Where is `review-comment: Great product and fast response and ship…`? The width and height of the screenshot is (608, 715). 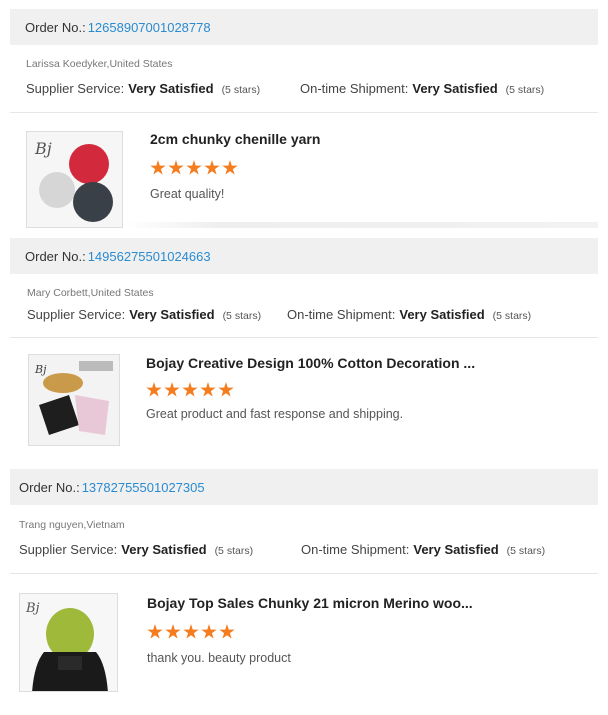 review-comment: Great product and fast response and ship… is located at coordinates (275, 414).